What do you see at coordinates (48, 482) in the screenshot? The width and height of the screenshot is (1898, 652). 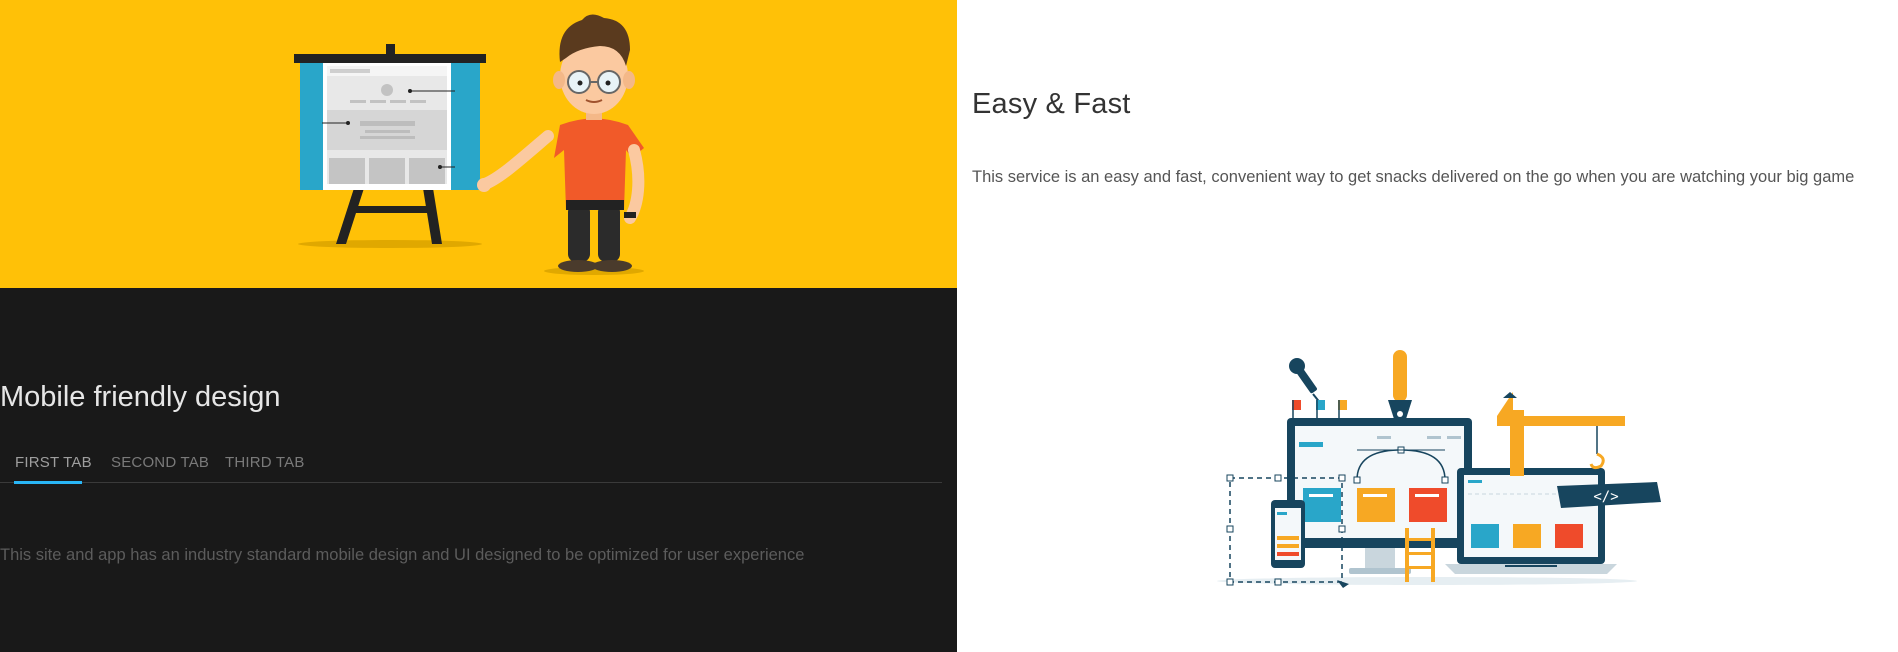 I see `tab-active-indicator` at bounding box center [48, 482].